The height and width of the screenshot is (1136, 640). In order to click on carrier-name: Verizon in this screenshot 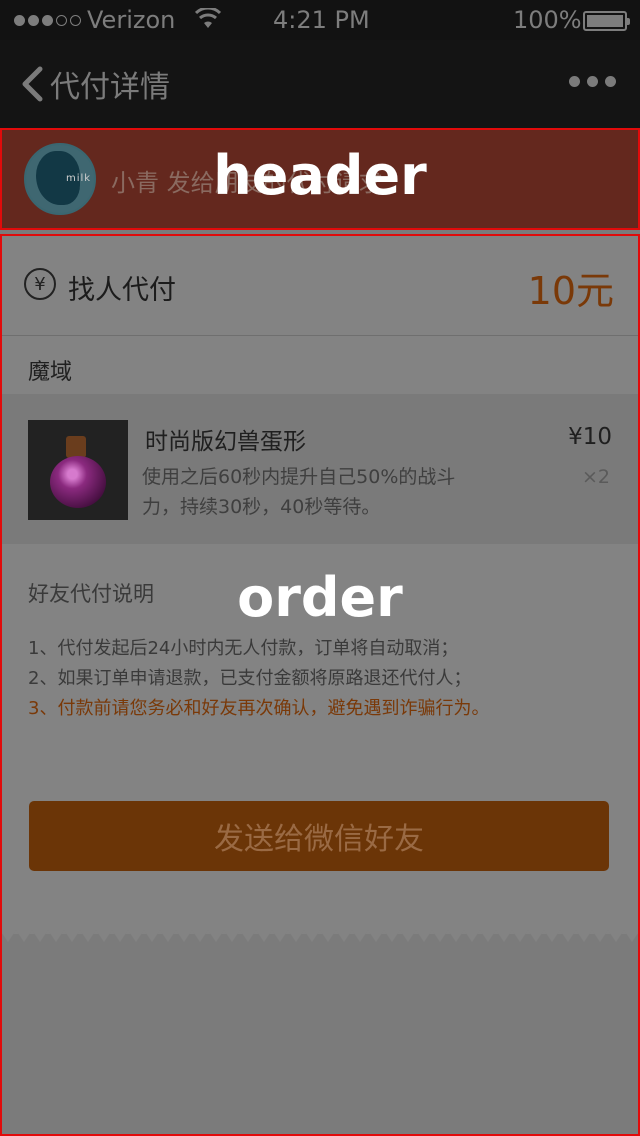, I will do `click(131, 20)`.